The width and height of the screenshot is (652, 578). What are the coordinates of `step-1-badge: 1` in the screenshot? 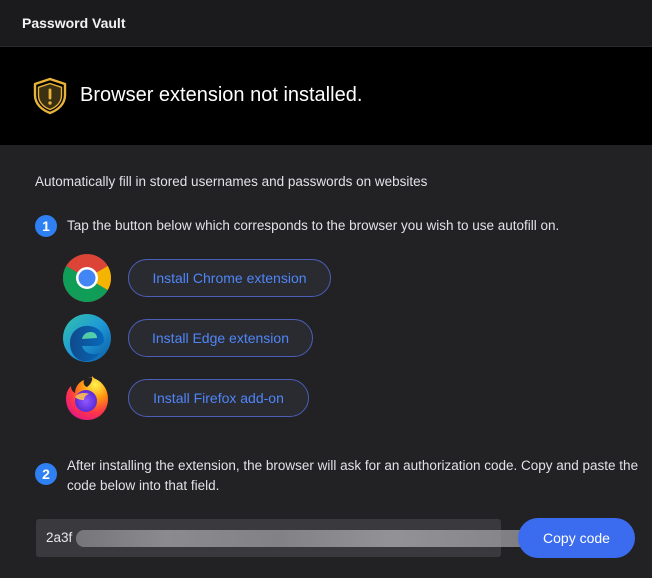 It's located at (46, 226).